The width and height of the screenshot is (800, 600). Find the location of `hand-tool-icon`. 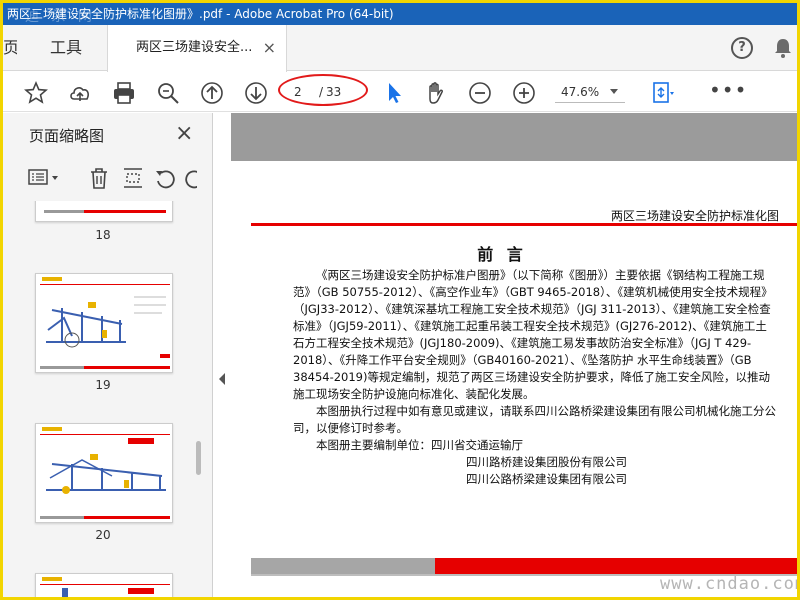

hand-tool-icon is located at coordinates (436, 93).